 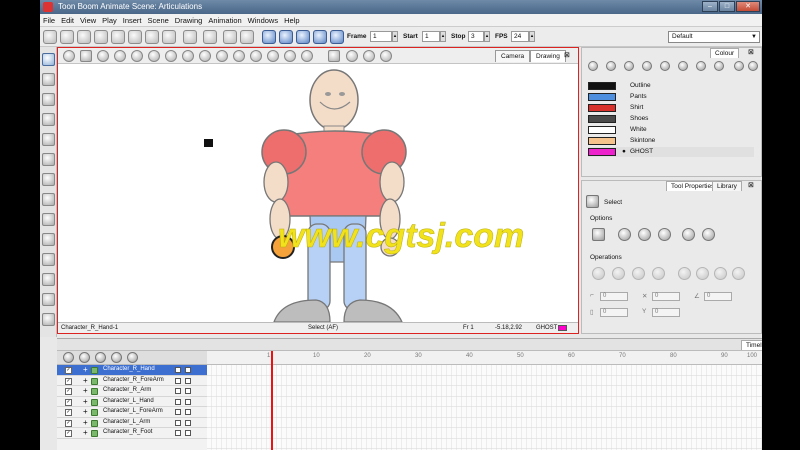 I want to click on hand-tool-icon, so click(x=48, y=279).